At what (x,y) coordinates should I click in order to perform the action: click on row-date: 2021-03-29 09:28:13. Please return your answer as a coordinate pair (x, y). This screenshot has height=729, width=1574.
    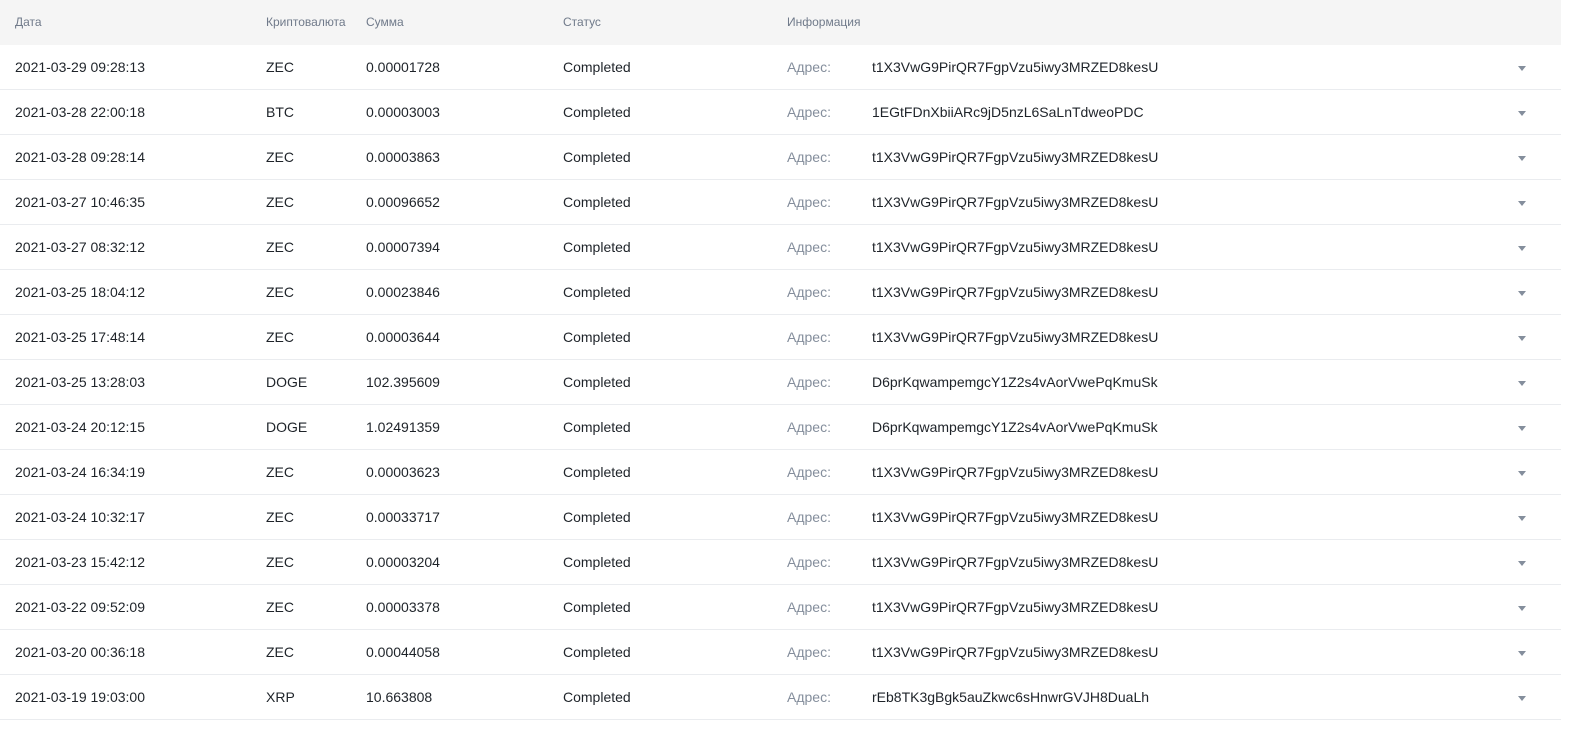
    Looking at the image, I should click on (80, 67).